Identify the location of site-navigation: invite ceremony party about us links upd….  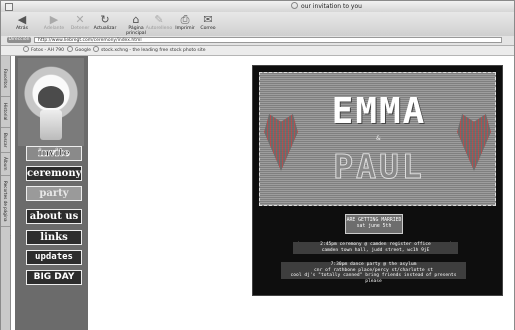
(51, 193).